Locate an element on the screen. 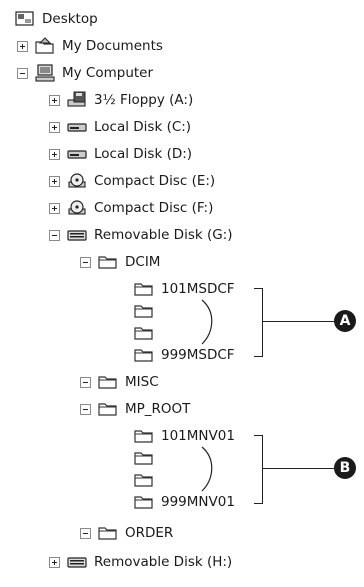 The width and height of the screenshot is (364, 587). tree-item-999mnv01: 999MNV01 is located at coordinates (184, 502).